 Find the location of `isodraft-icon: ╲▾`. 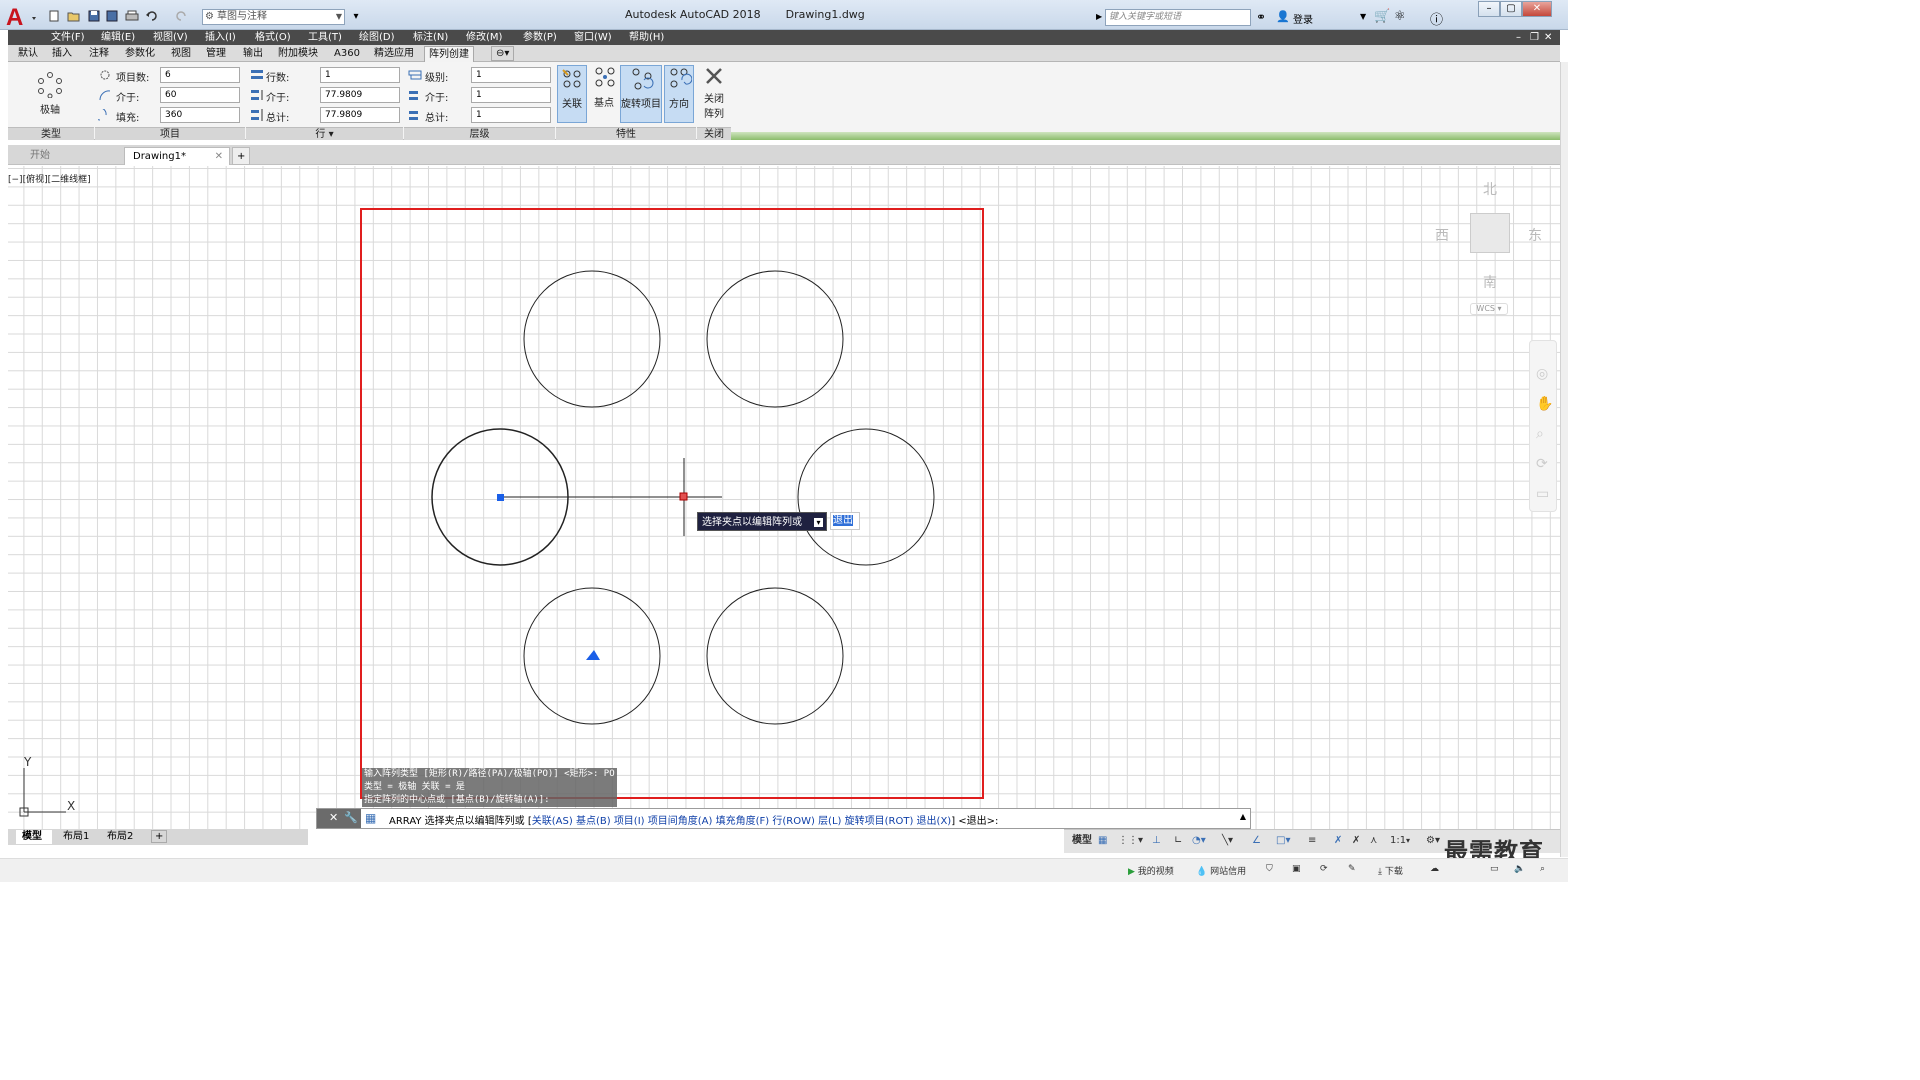

isodraft-icon: ╲▾ is located at coordinates (1227, 841).